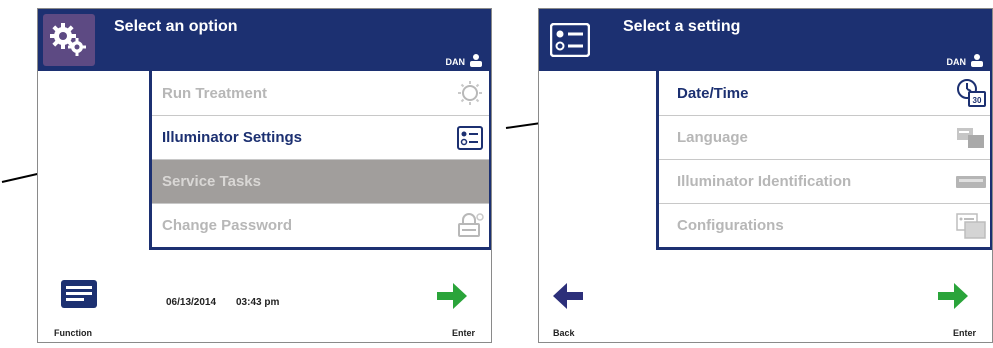 Image resolution: width=993 pixels, height=348 pixels. What do you see at coordinates (971, 138) in the screenshot?
I see `language-icon` at bounding box center [971, 138].